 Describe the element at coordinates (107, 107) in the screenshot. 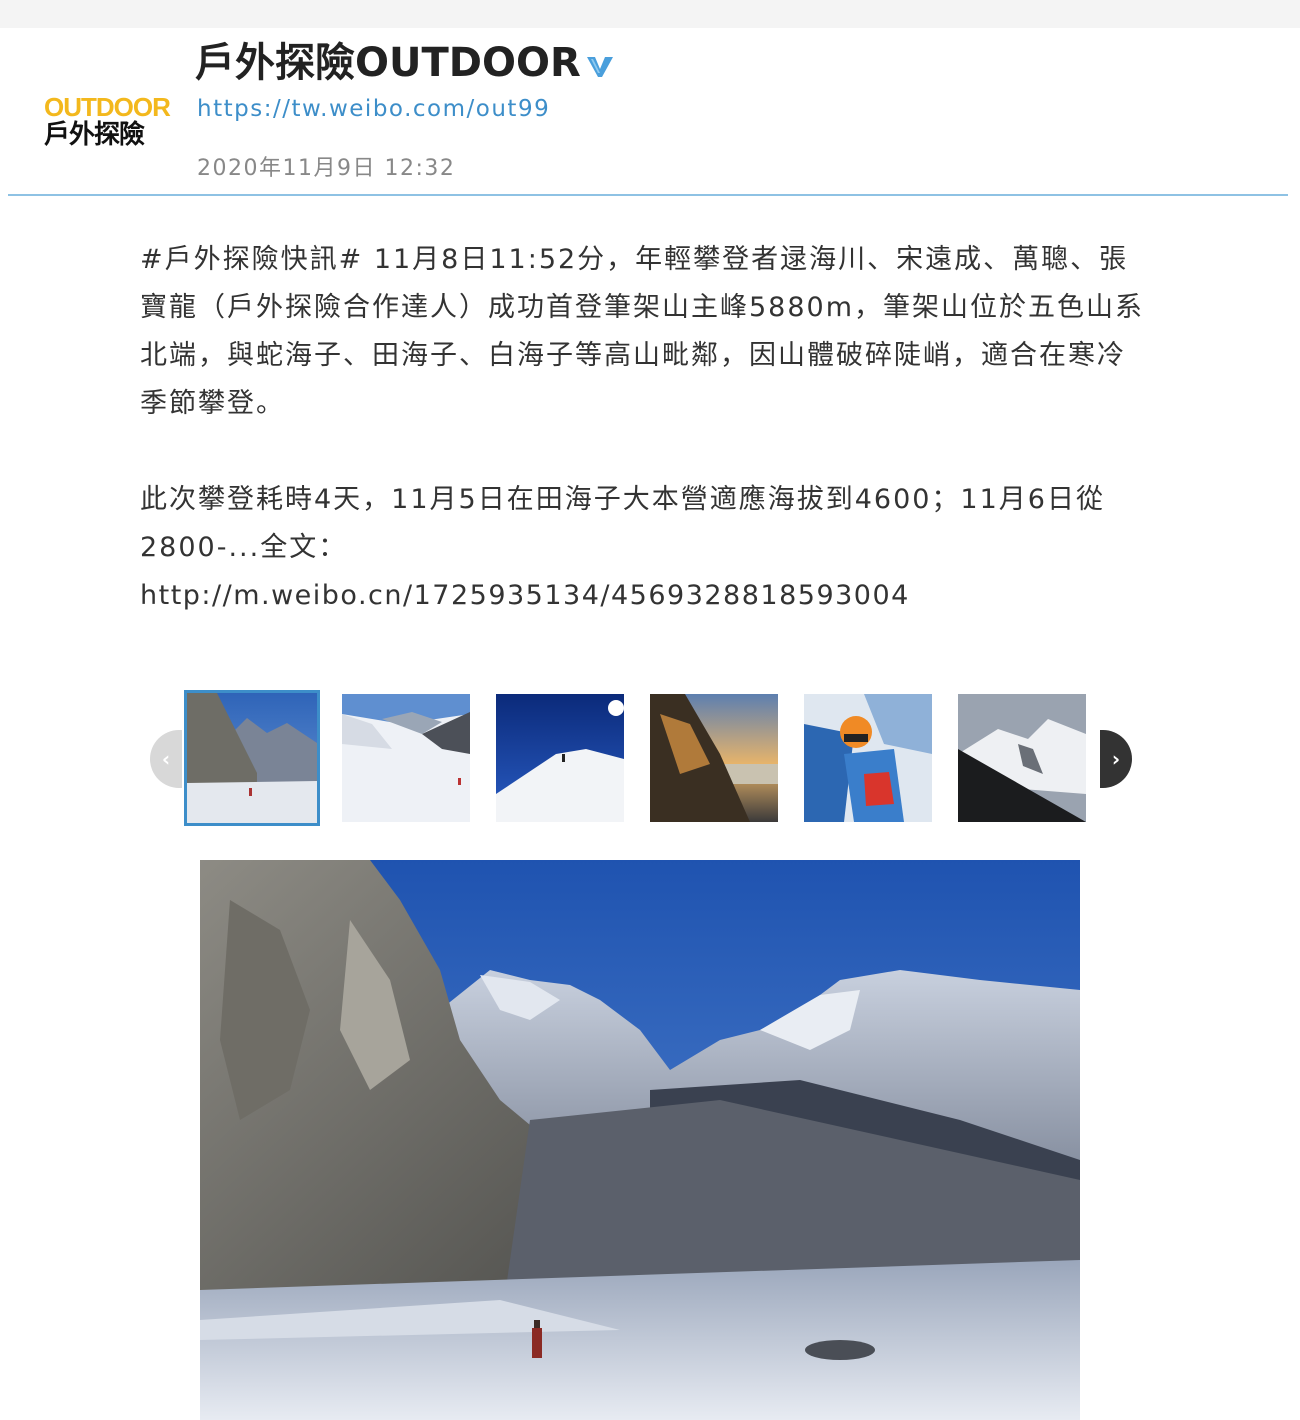

I see `avatar-logo-text-en: OUTDOOR` at that location.